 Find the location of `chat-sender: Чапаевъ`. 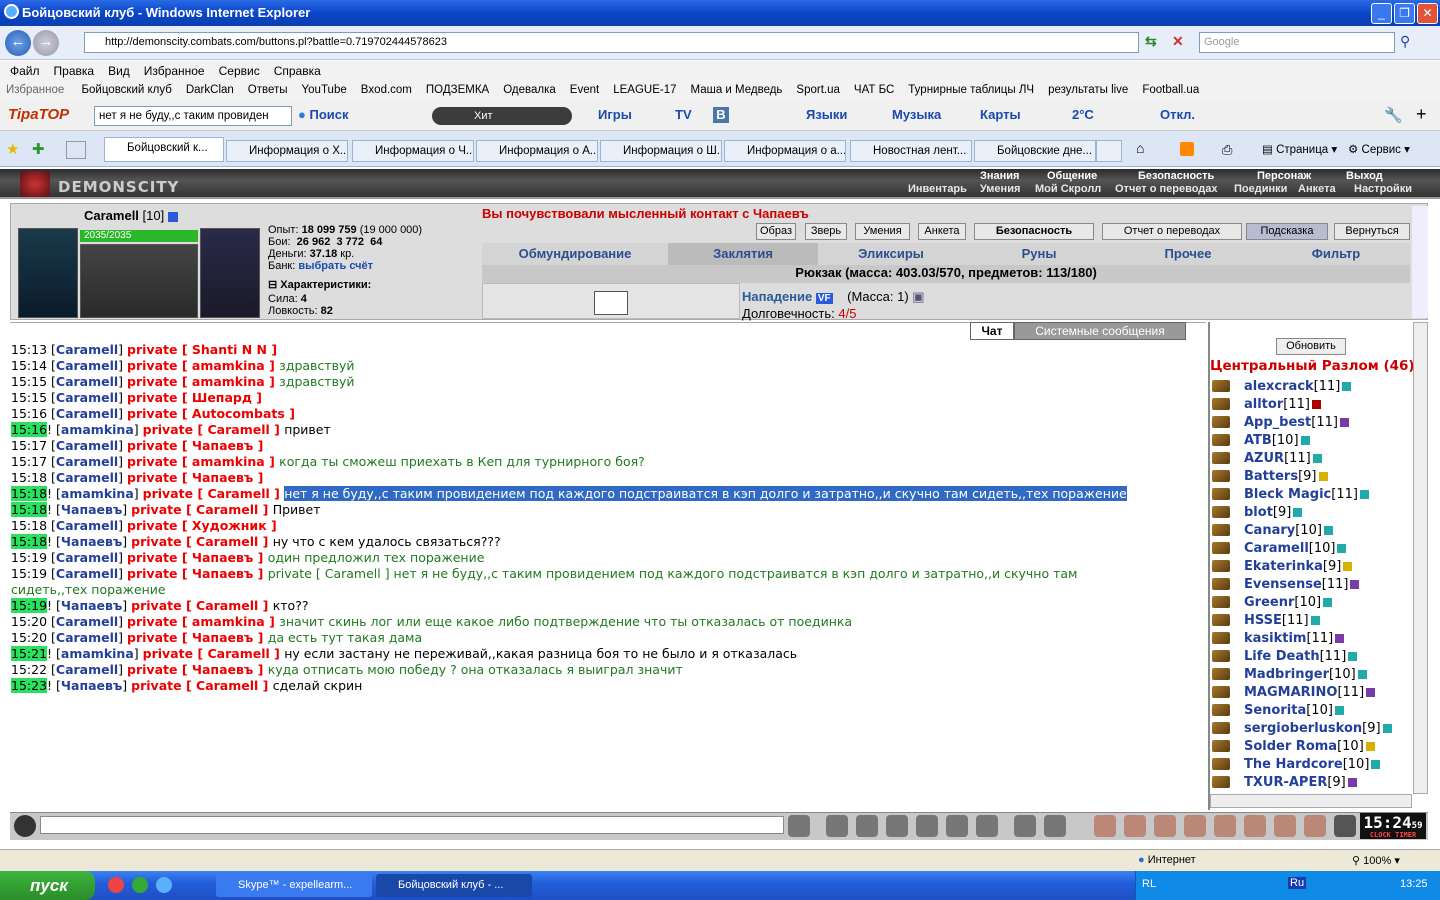

chat-sender: Чапаевъ is located at coordinates (91, 685).